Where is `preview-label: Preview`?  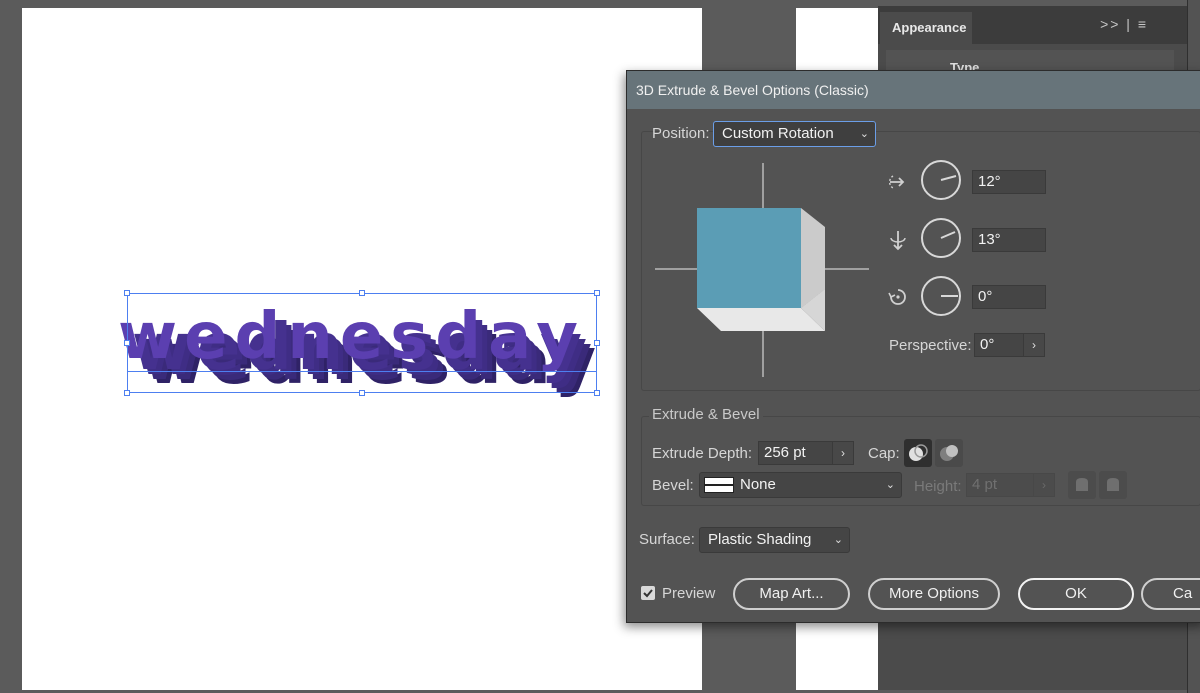 preview-label: Preview is located at coordinates (689, 593).